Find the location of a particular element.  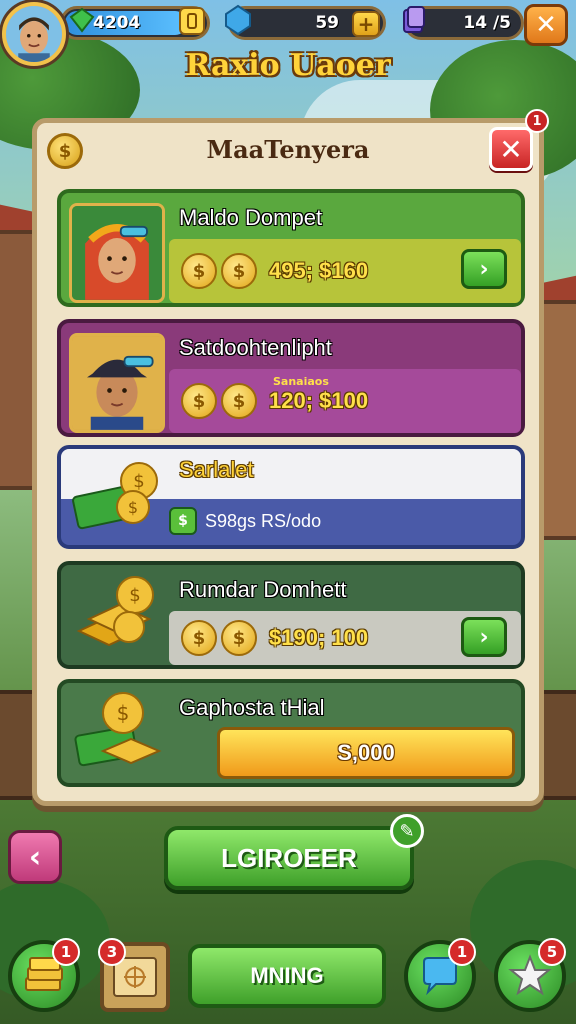

inventory-button: 1 is located at coordinates (44, 975).